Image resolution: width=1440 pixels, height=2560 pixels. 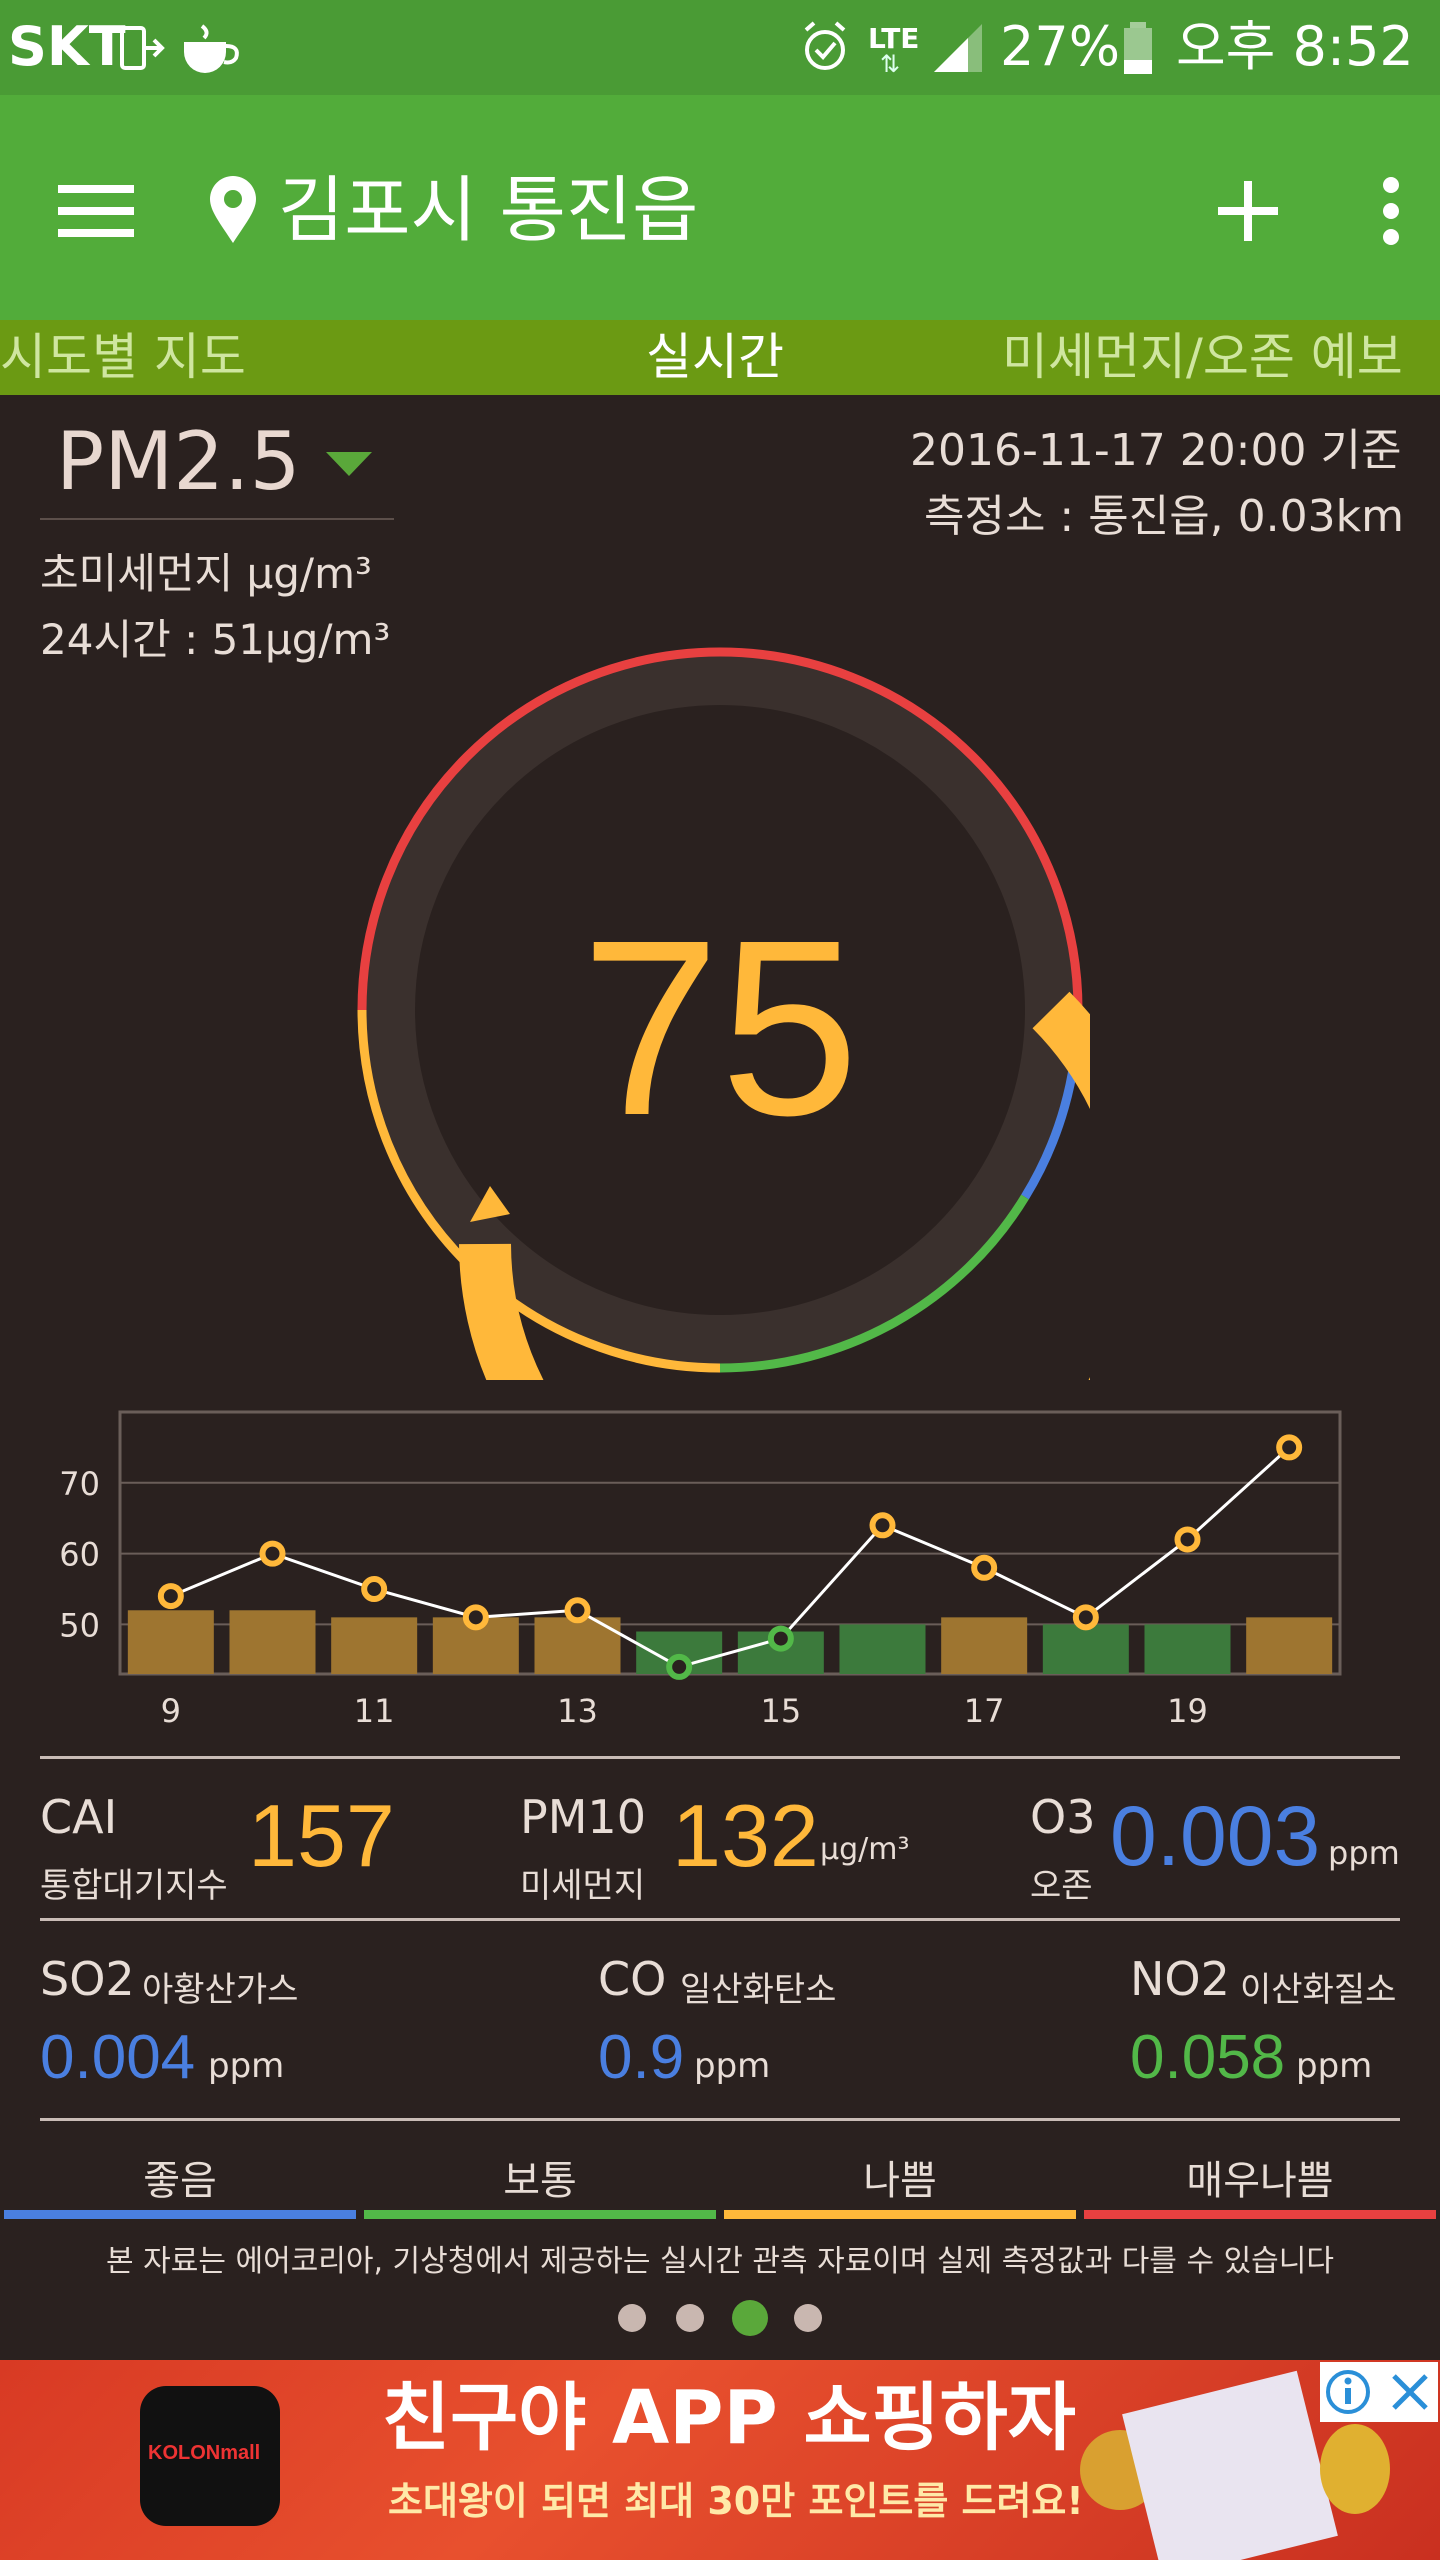 I want to click on add-icon, so click(x=1248, y=211).